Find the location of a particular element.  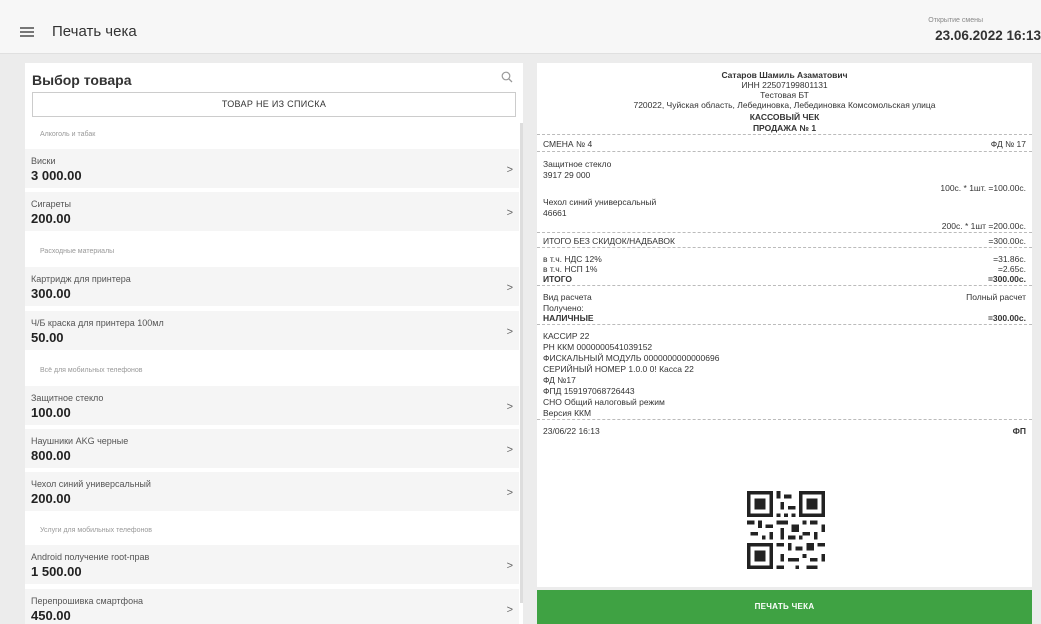

product-price: 100.00 is located at coordinates (51, 412).